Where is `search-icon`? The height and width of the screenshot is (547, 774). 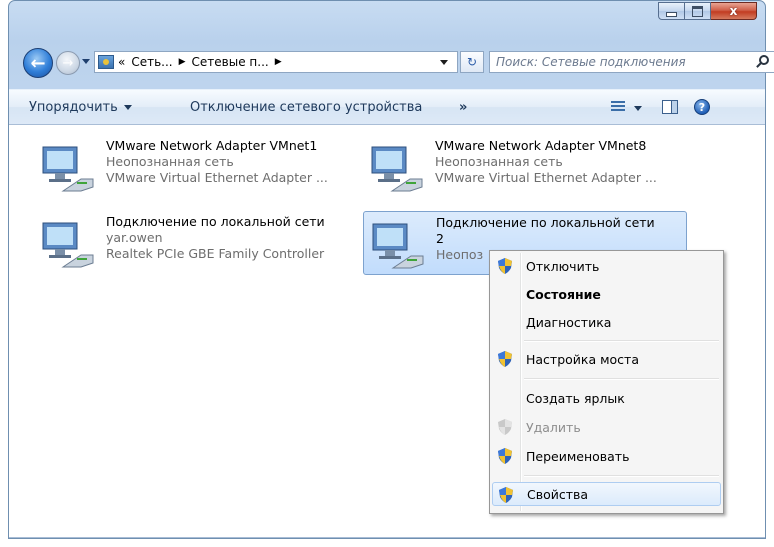
search-icon is located at coordinates (764, 60).